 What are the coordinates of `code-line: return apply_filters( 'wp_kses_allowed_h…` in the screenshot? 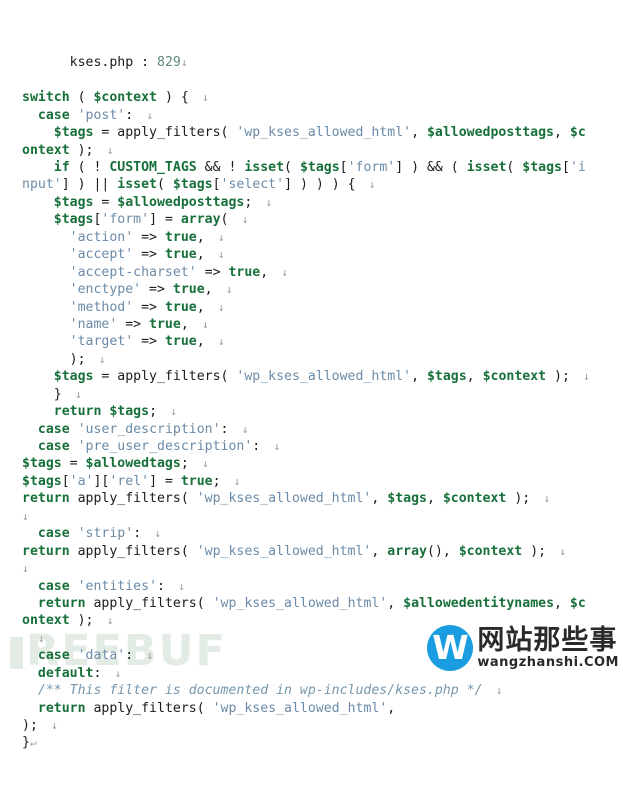 It's located at (311, 603).